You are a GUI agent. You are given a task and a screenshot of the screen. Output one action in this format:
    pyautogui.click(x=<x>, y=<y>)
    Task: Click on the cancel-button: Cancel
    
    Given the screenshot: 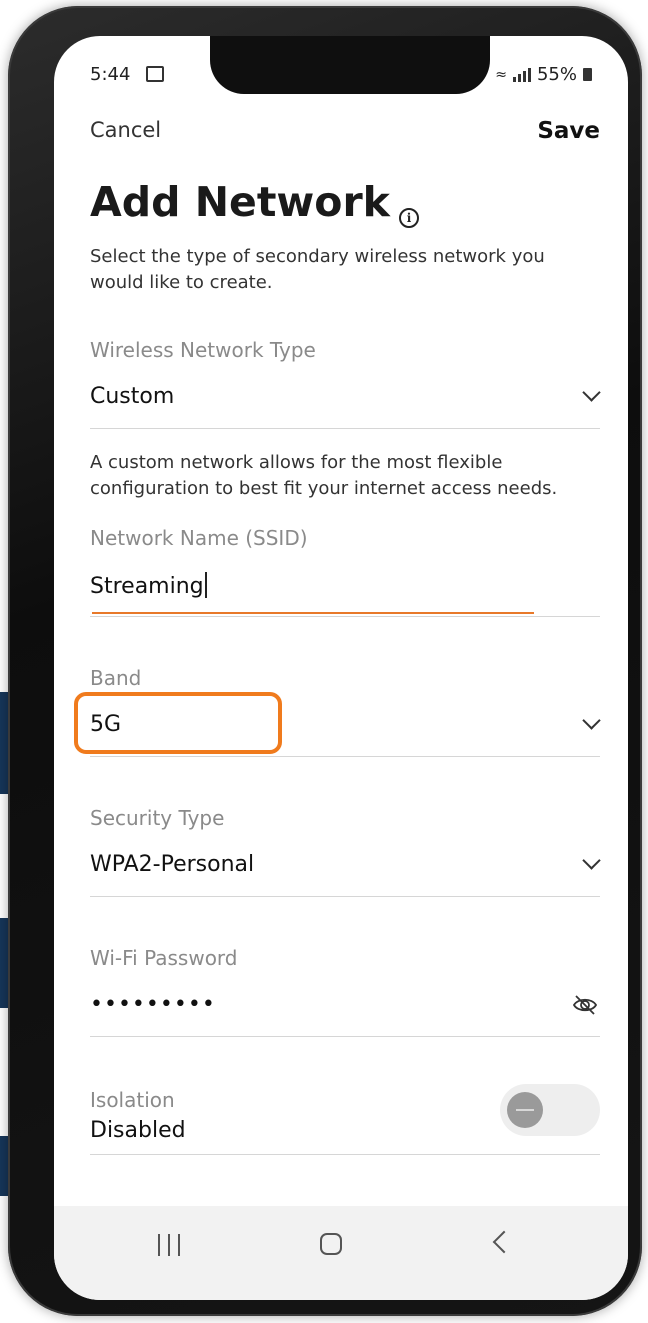 What is the action you would take?
    pyautogui.click(x=125, y=130)
    